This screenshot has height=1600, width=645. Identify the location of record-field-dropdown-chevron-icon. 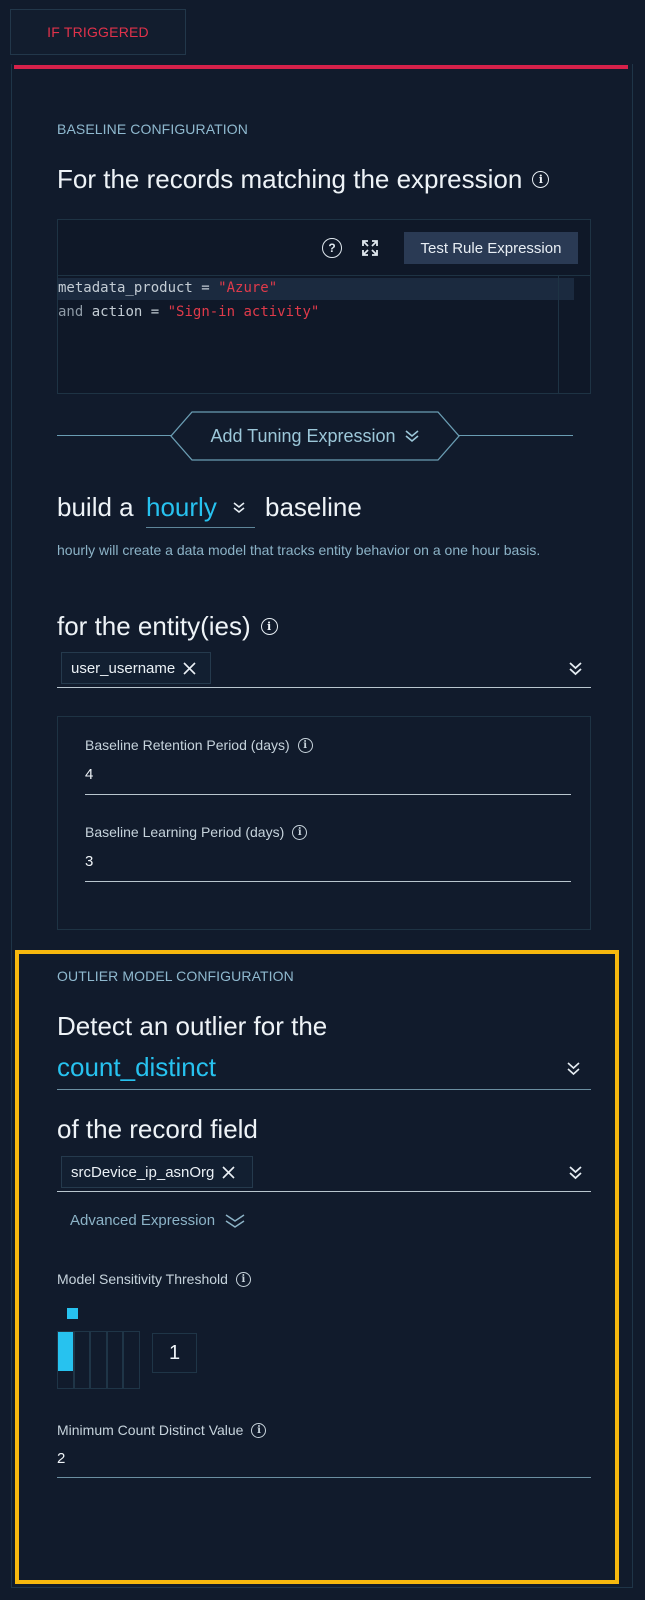
(575, 1172).